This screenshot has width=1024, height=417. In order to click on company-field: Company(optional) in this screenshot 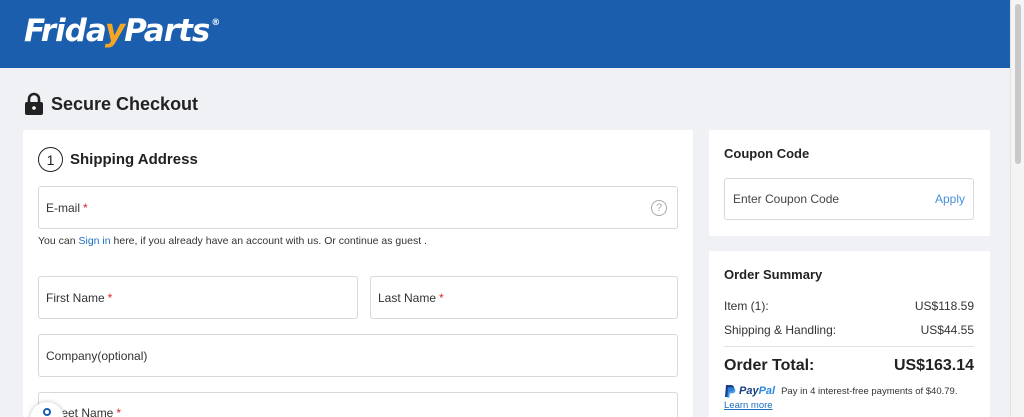, I will do `click(358, 355)`.